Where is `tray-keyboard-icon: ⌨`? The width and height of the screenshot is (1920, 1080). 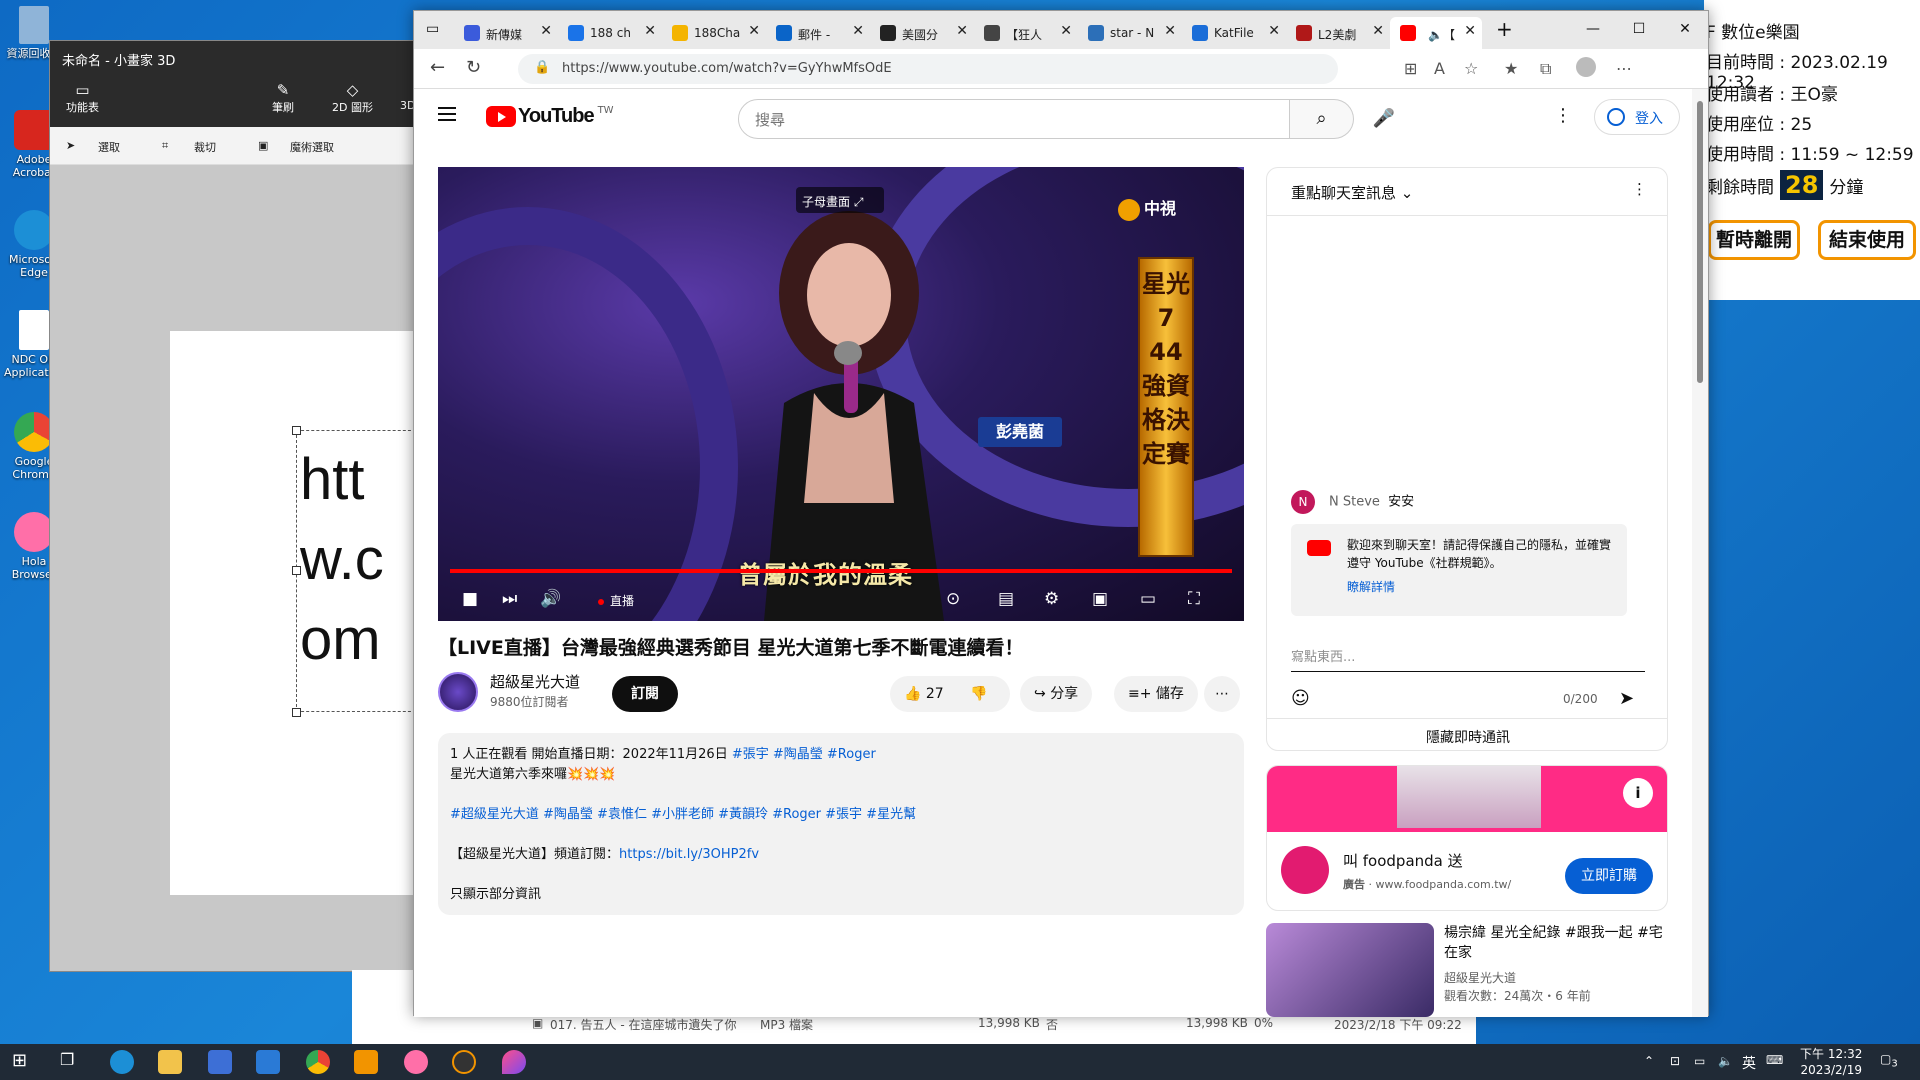 tray-keyboard-icon: ⌨ is located at coordinates (1774, 1060).